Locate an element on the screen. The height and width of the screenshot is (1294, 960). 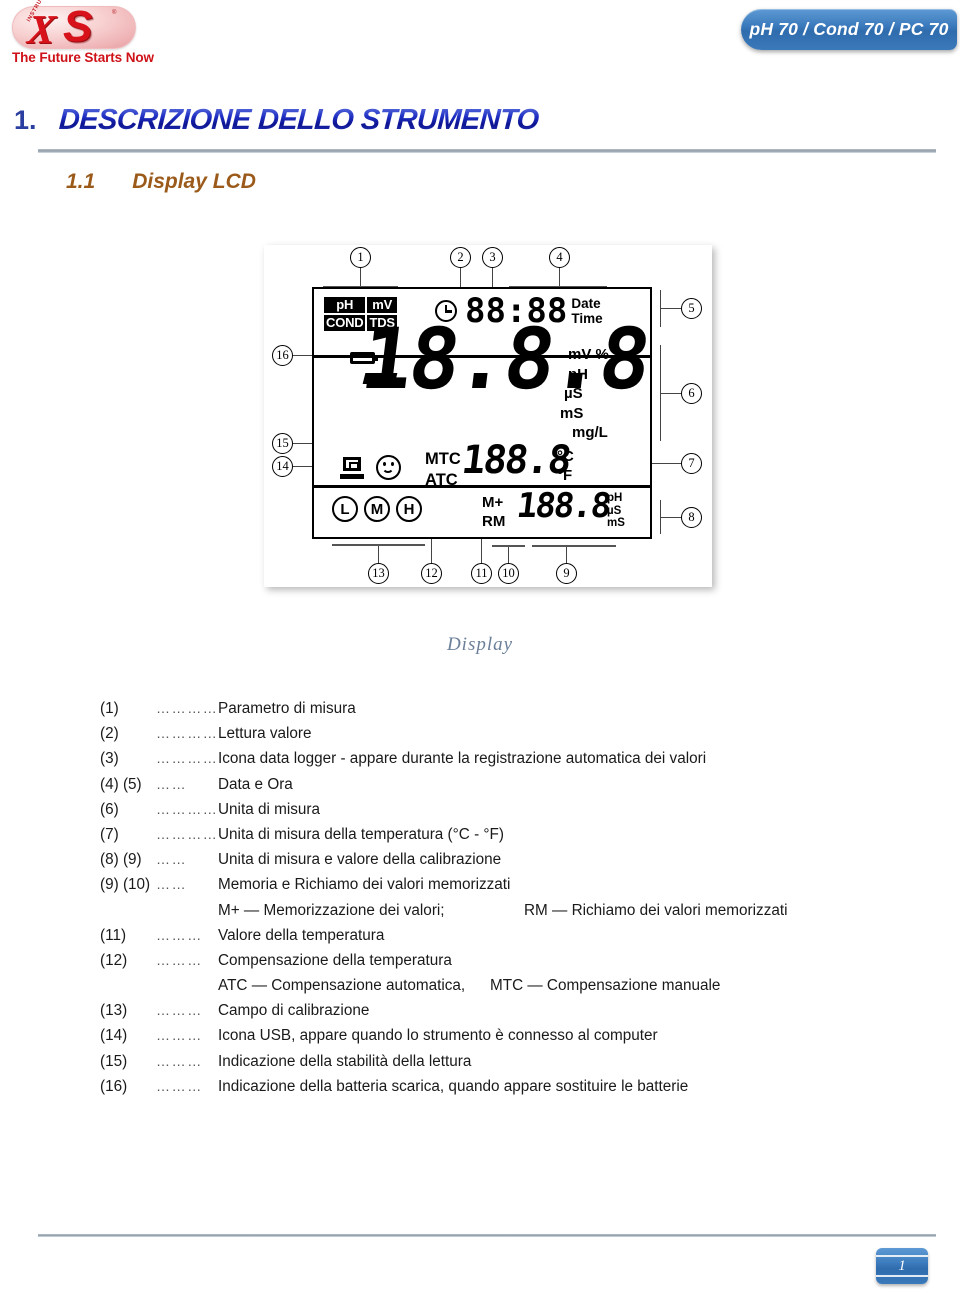
memory-unit-labels: pH µS mS is located at coordinates (616, 511).